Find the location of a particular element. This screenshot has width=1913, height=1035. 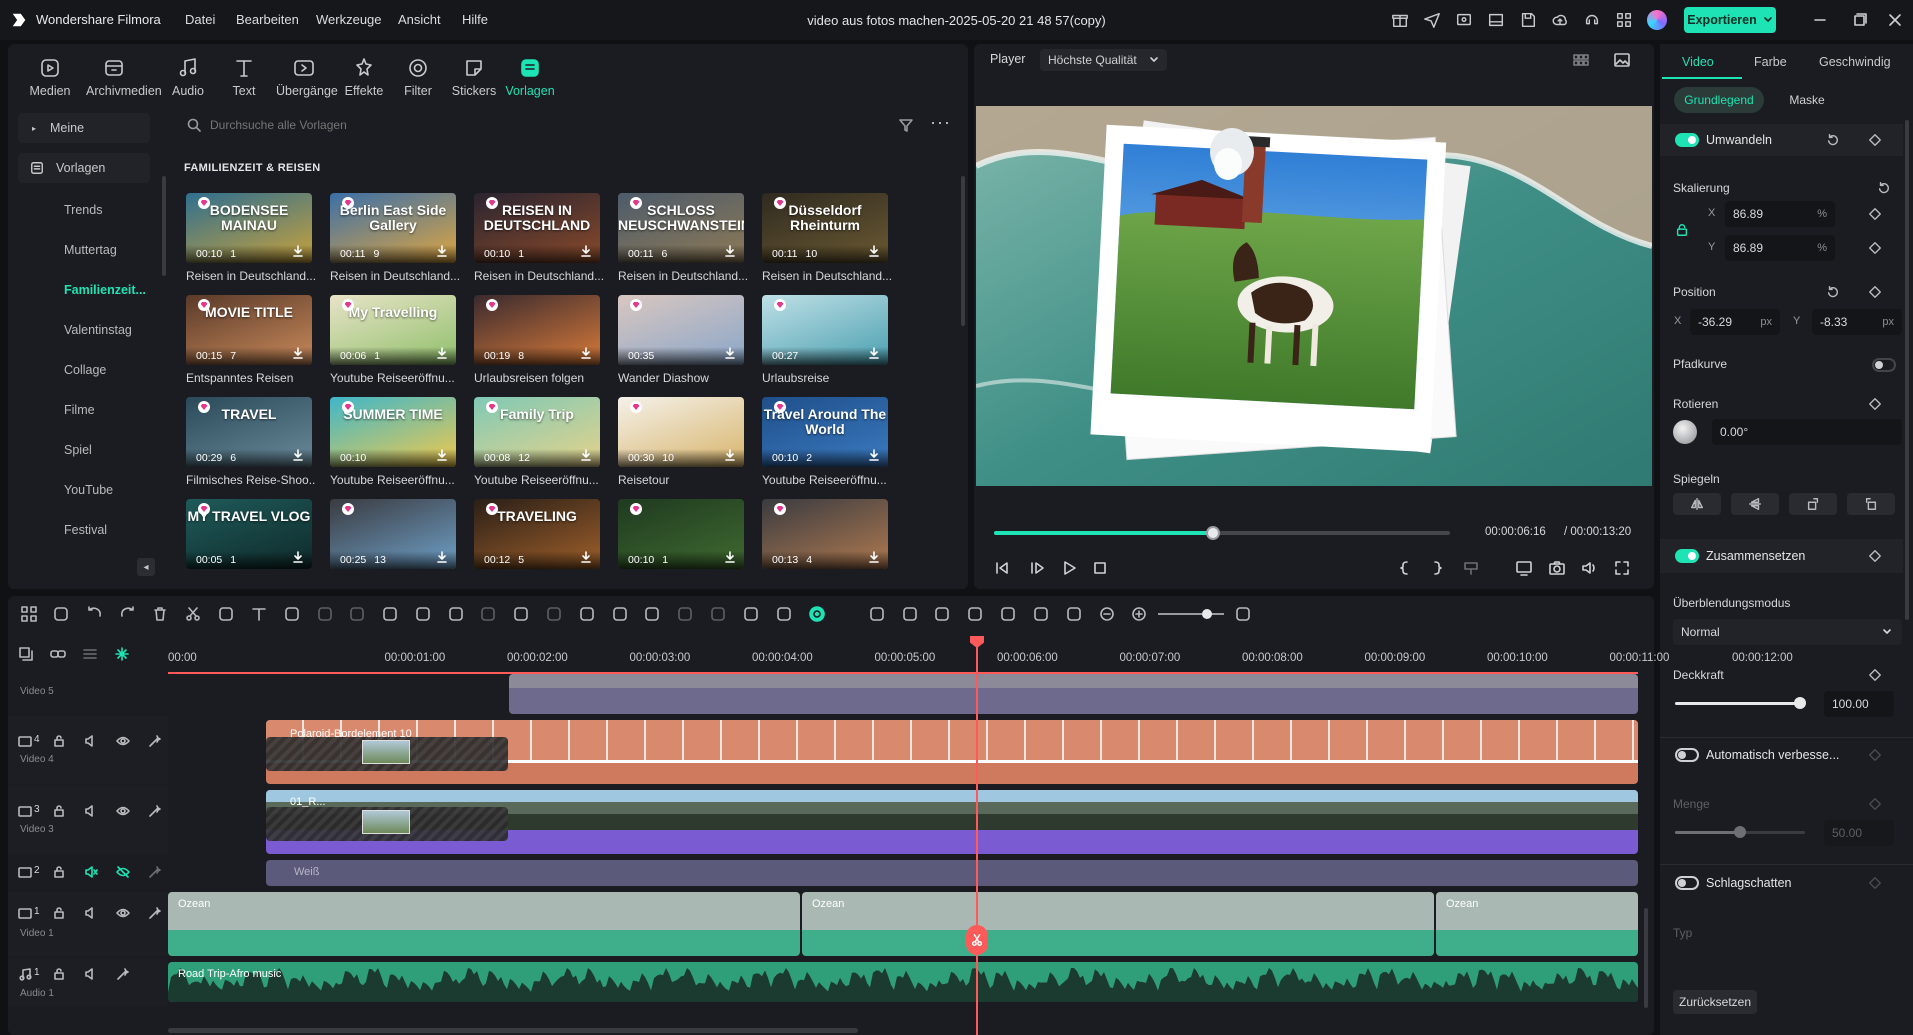

menu-werkzeuge: Werkzeuge is located at coordinates (349, 19).